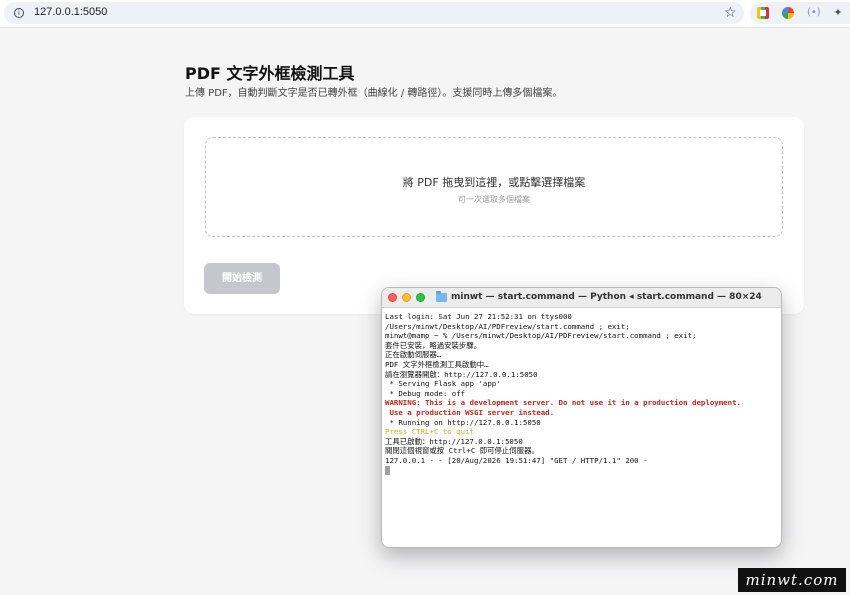  Describe the element at coordinates (429, 432) in the screenshot. I see `terminal-line: Press CTRL+C to quit` at that location.